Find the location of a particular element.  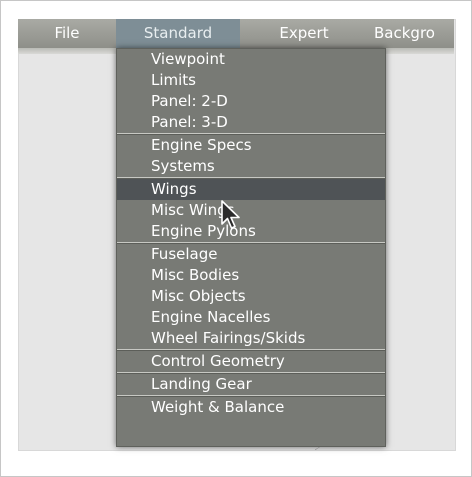

menu-item-engine-pylons: Engine Pylons is located at coordinates (251, 231).